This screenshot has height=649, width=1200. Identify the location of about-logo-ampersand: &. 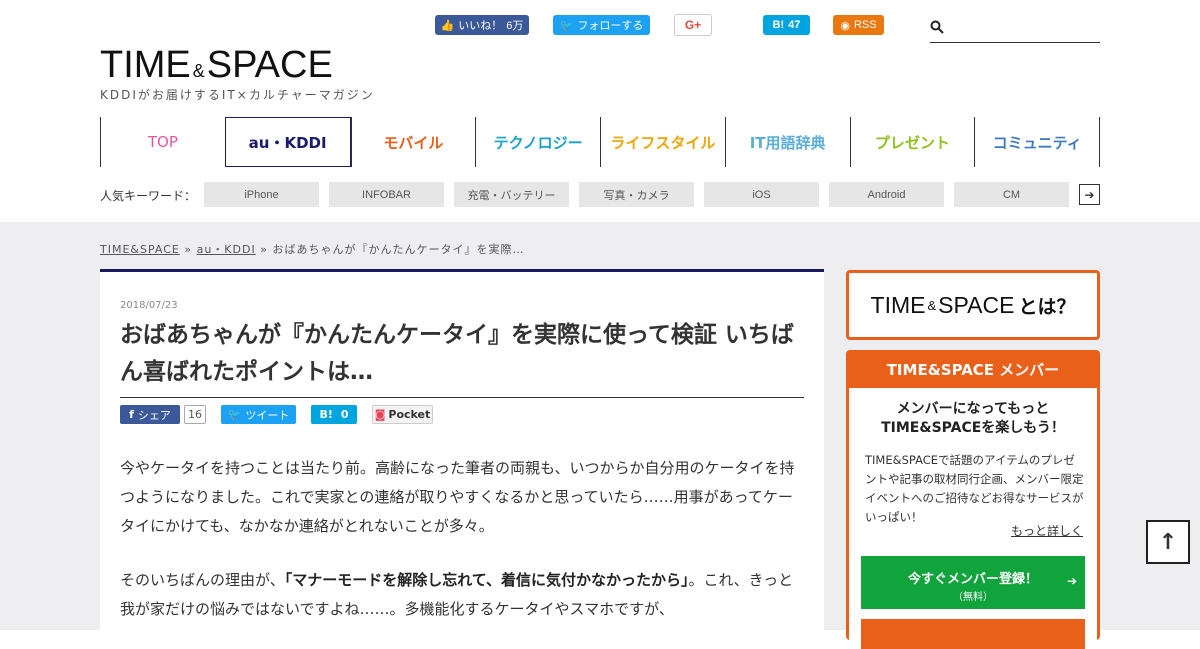
(932, 305).